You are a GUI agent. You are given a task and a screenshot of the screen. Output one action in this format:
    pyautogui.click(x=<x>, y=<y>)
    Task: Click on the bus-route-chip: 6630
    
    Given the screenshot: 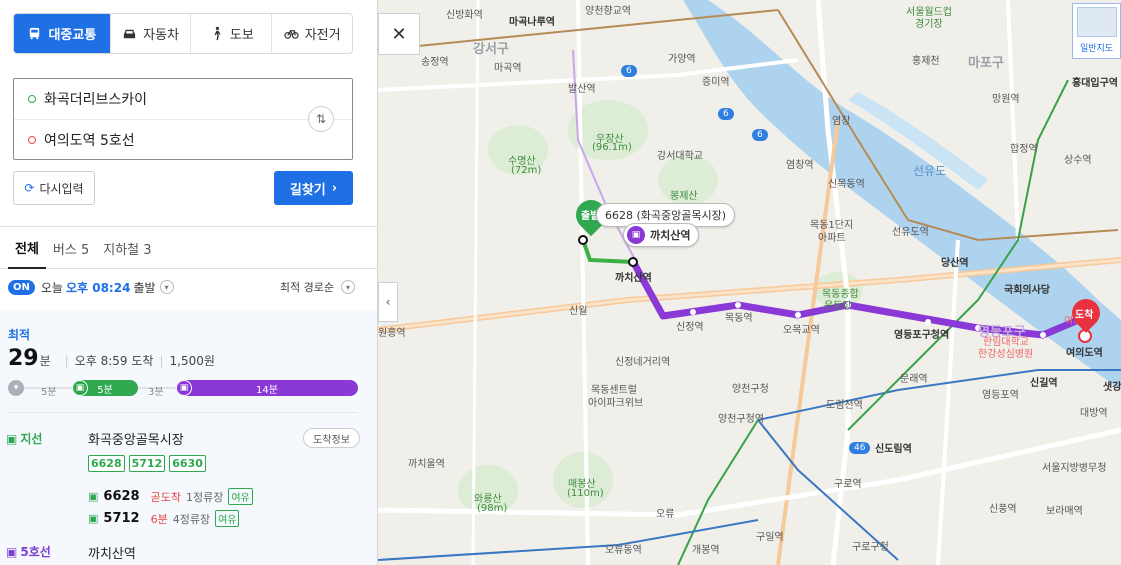 What is the action you would take?
    pyautogui.click(x=187, y=463)
    